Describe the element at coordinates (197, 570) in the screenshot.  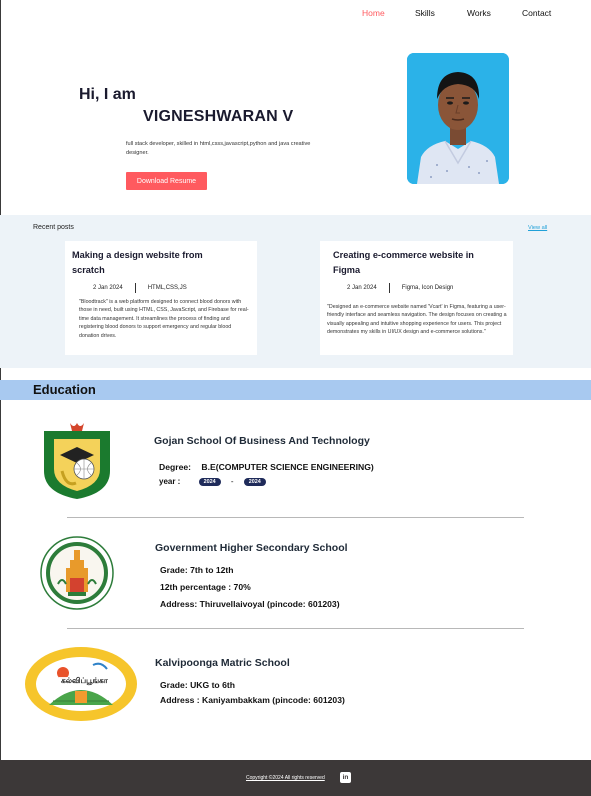
I see `grade-line: Grade: 7th to 12th` at that location.